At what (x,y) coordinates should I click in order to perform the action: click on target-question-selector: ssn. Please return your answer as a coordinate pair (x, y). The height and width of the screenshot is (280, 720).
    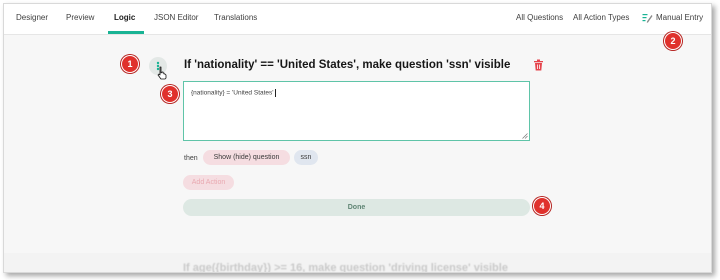
    Looking at the image, I should click on (306, 157).